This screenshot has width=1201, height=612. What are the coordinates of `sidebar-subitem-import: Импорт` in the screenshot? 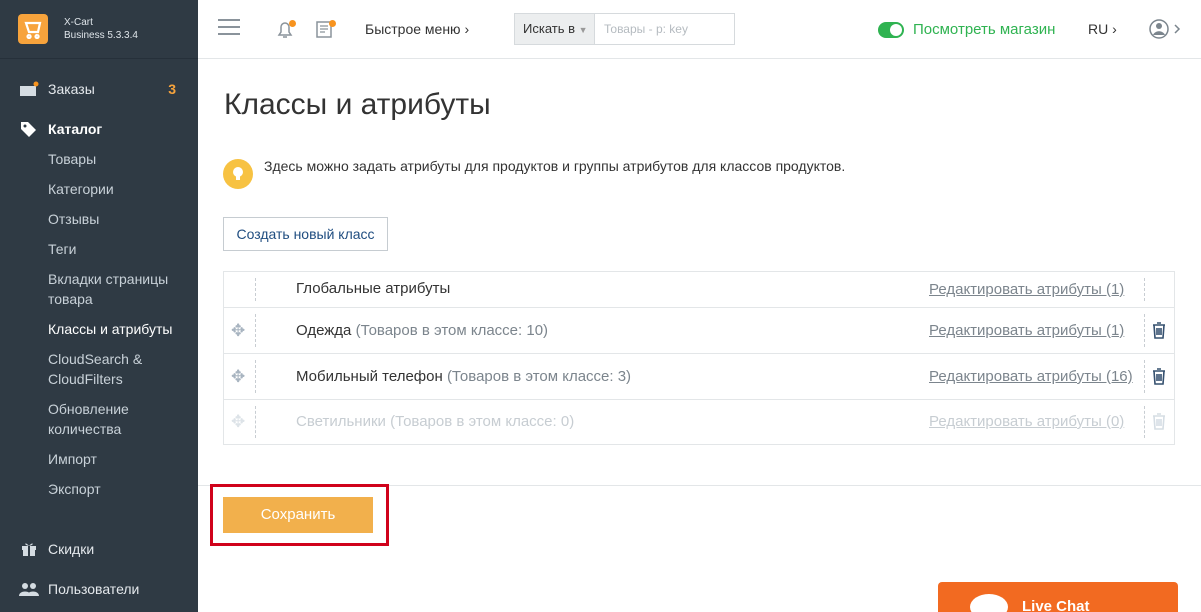 It's located at (118, 459).